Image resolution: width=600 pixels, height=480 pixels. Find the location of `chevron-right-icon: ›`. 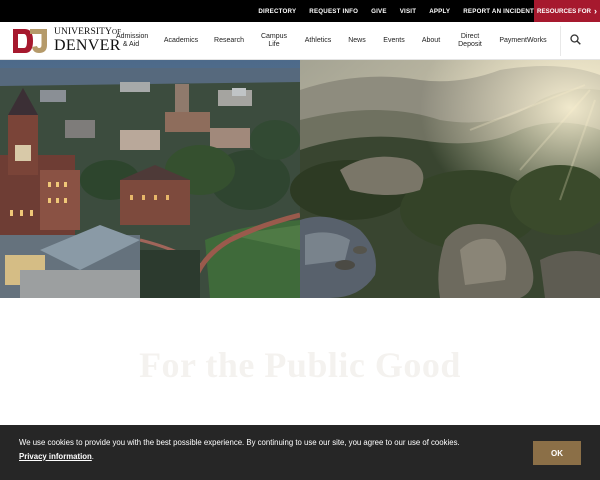

chevron-right-icon: › is located at coordinates (595, 10).